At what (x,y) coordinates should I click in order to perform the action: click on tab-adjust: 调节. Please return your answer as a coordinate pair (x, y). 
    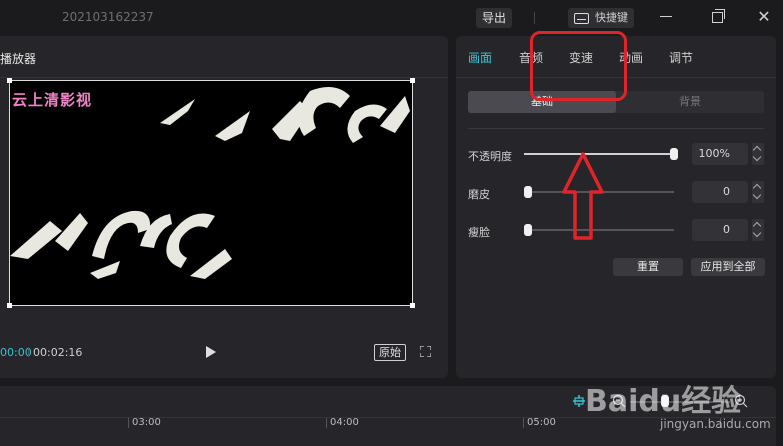
    Looking at the image, I should click on (681, 57).